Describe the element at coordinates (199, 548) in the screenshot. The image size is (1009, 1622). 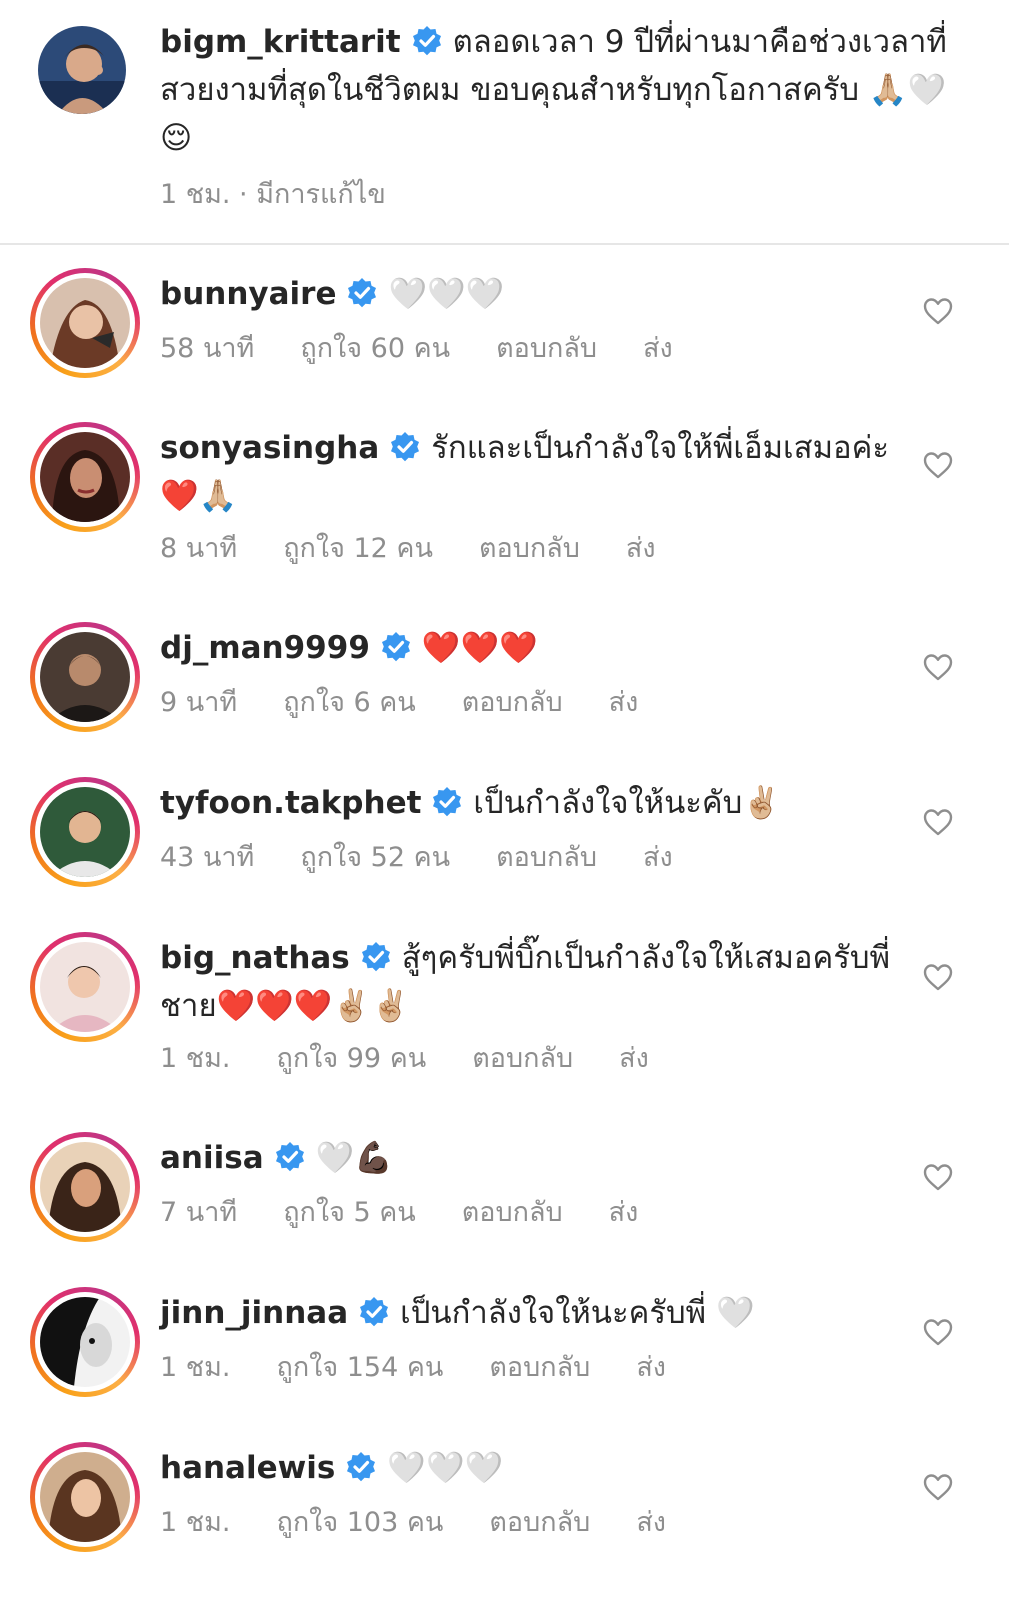
I see `comment-time: 8 นาที` at that location.